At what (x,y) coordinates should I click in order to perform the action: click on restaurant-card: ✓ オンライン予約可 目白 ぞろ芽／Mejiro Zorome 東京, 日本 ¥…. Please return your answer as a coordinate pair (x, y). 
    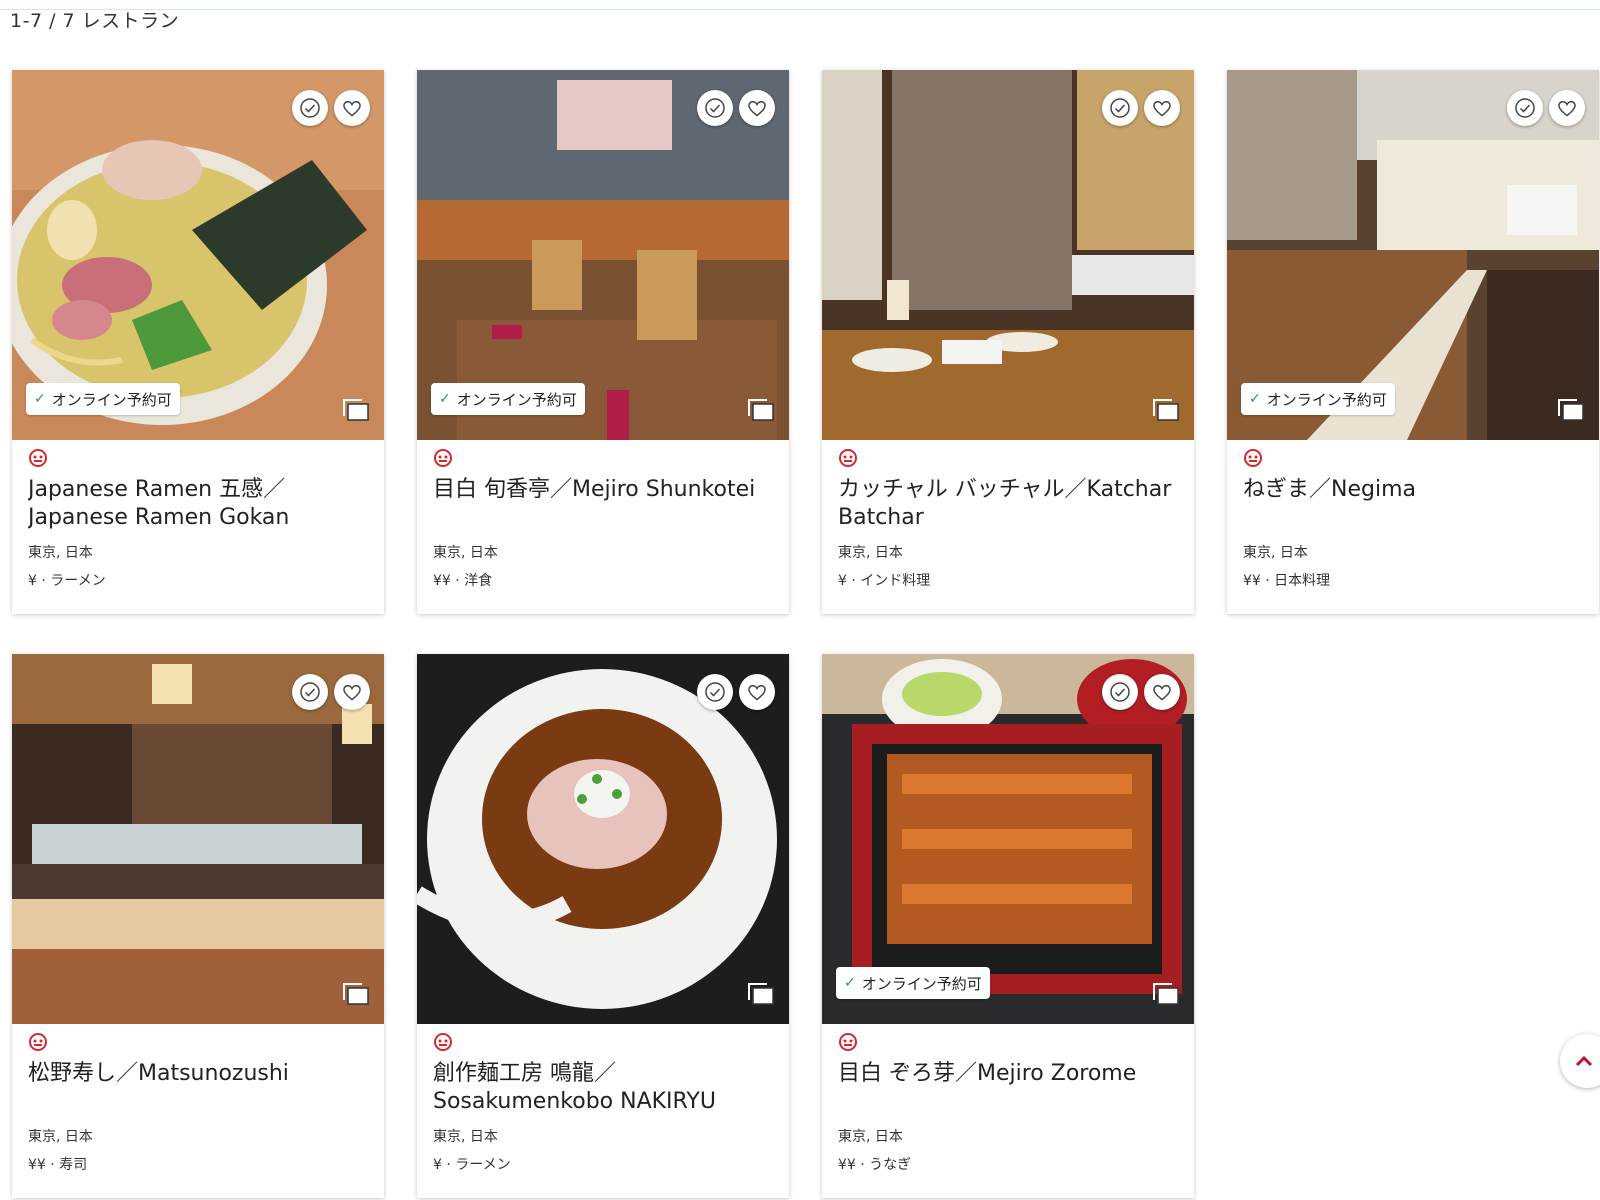
    Looking at the image, I should click on (1008, 926).